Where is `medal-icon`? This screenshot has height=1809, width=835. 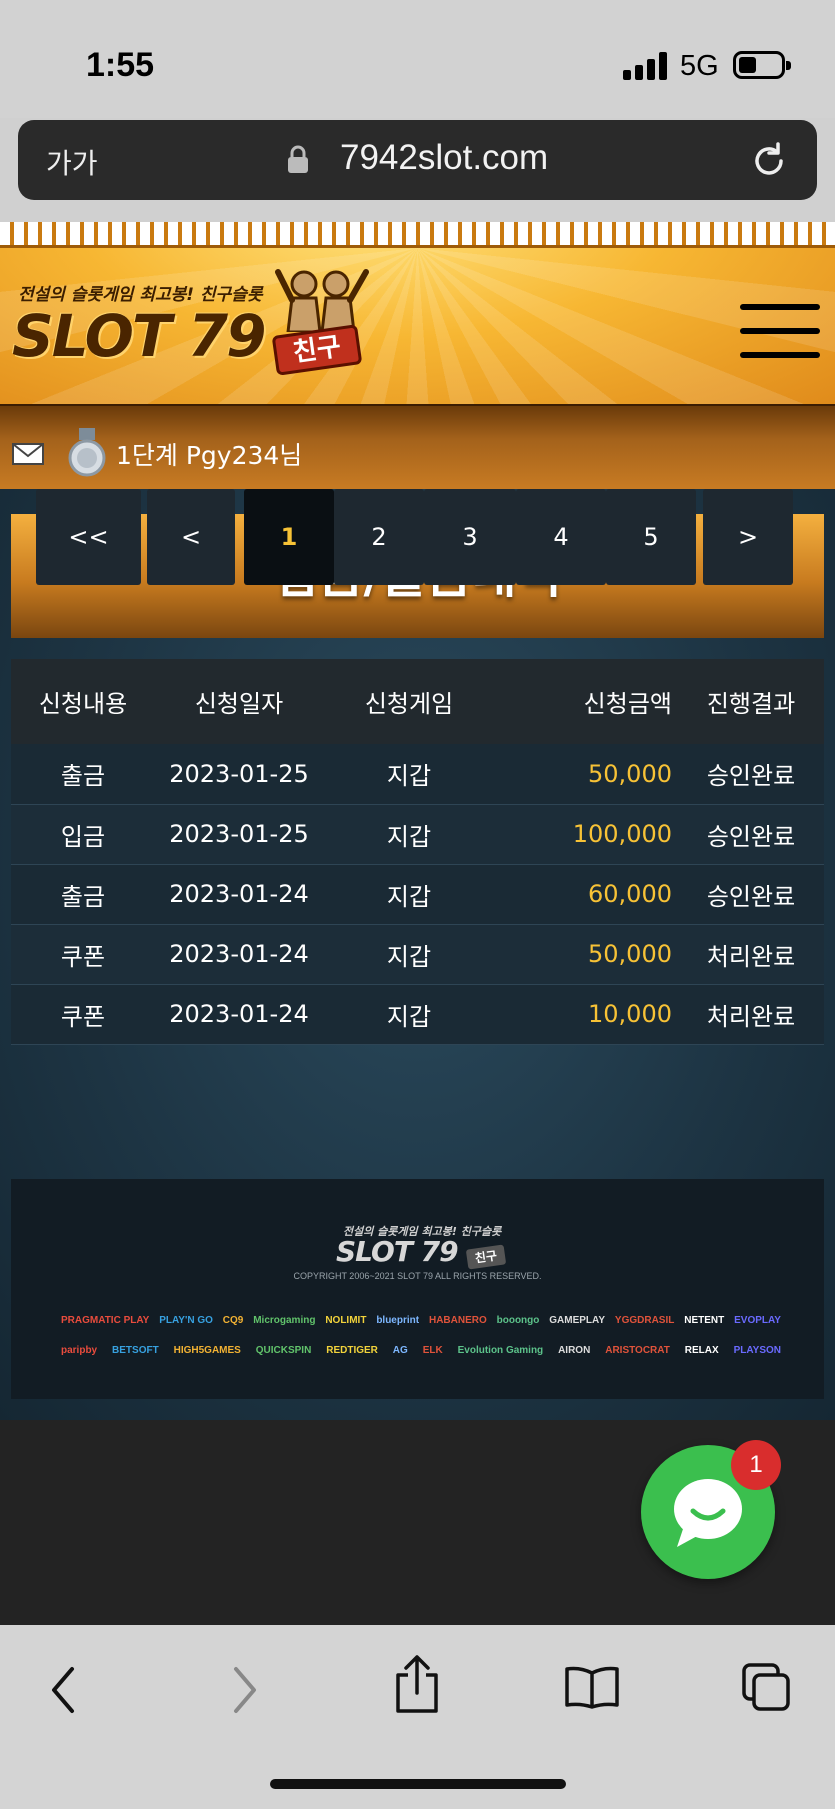 medal-icon is located at coordinates (87, 452).